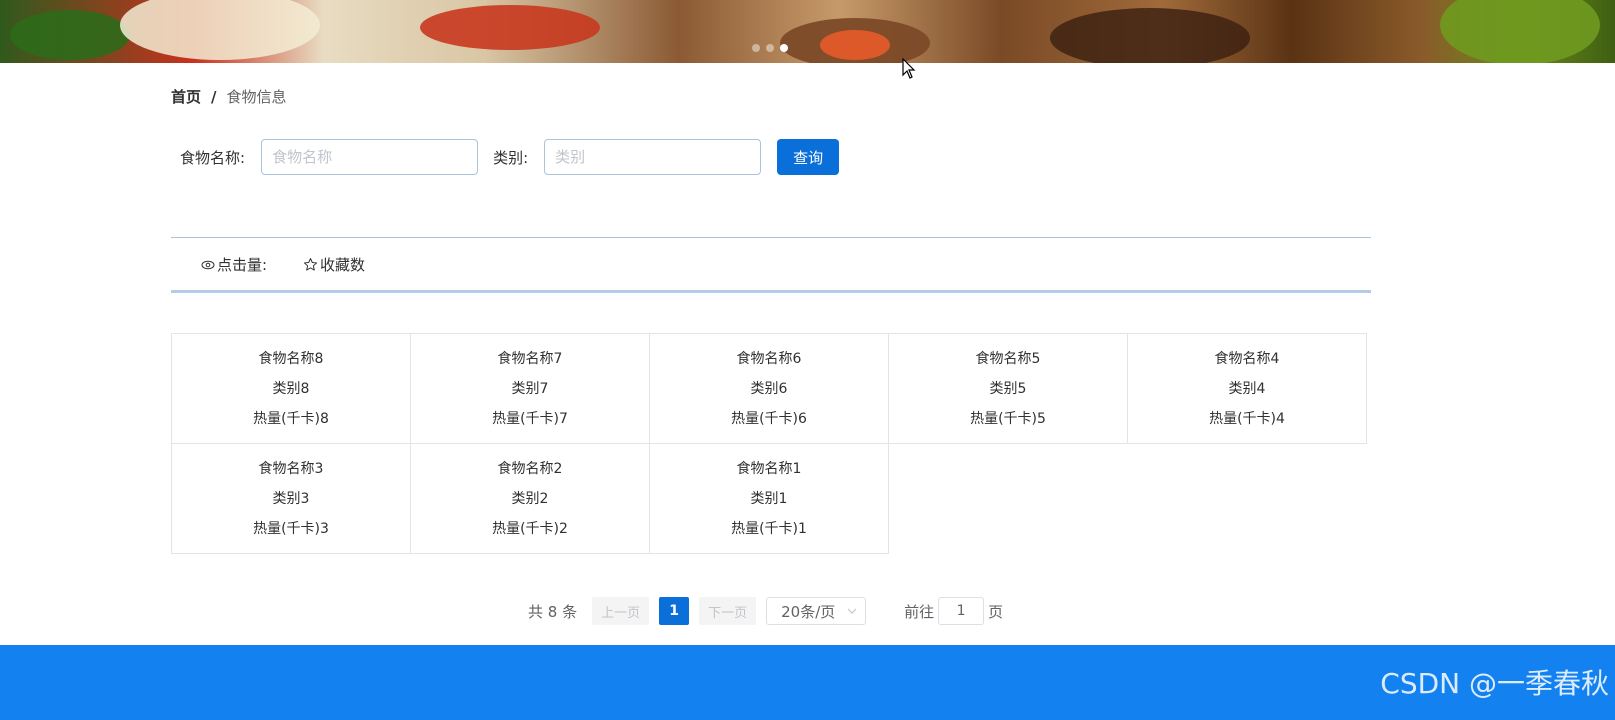 This screenshot has height=720, width=1615. Describe the element at coordinates (769, 418) in the screenshot. I see `food-calories: 热量(千卡)6` at that location.